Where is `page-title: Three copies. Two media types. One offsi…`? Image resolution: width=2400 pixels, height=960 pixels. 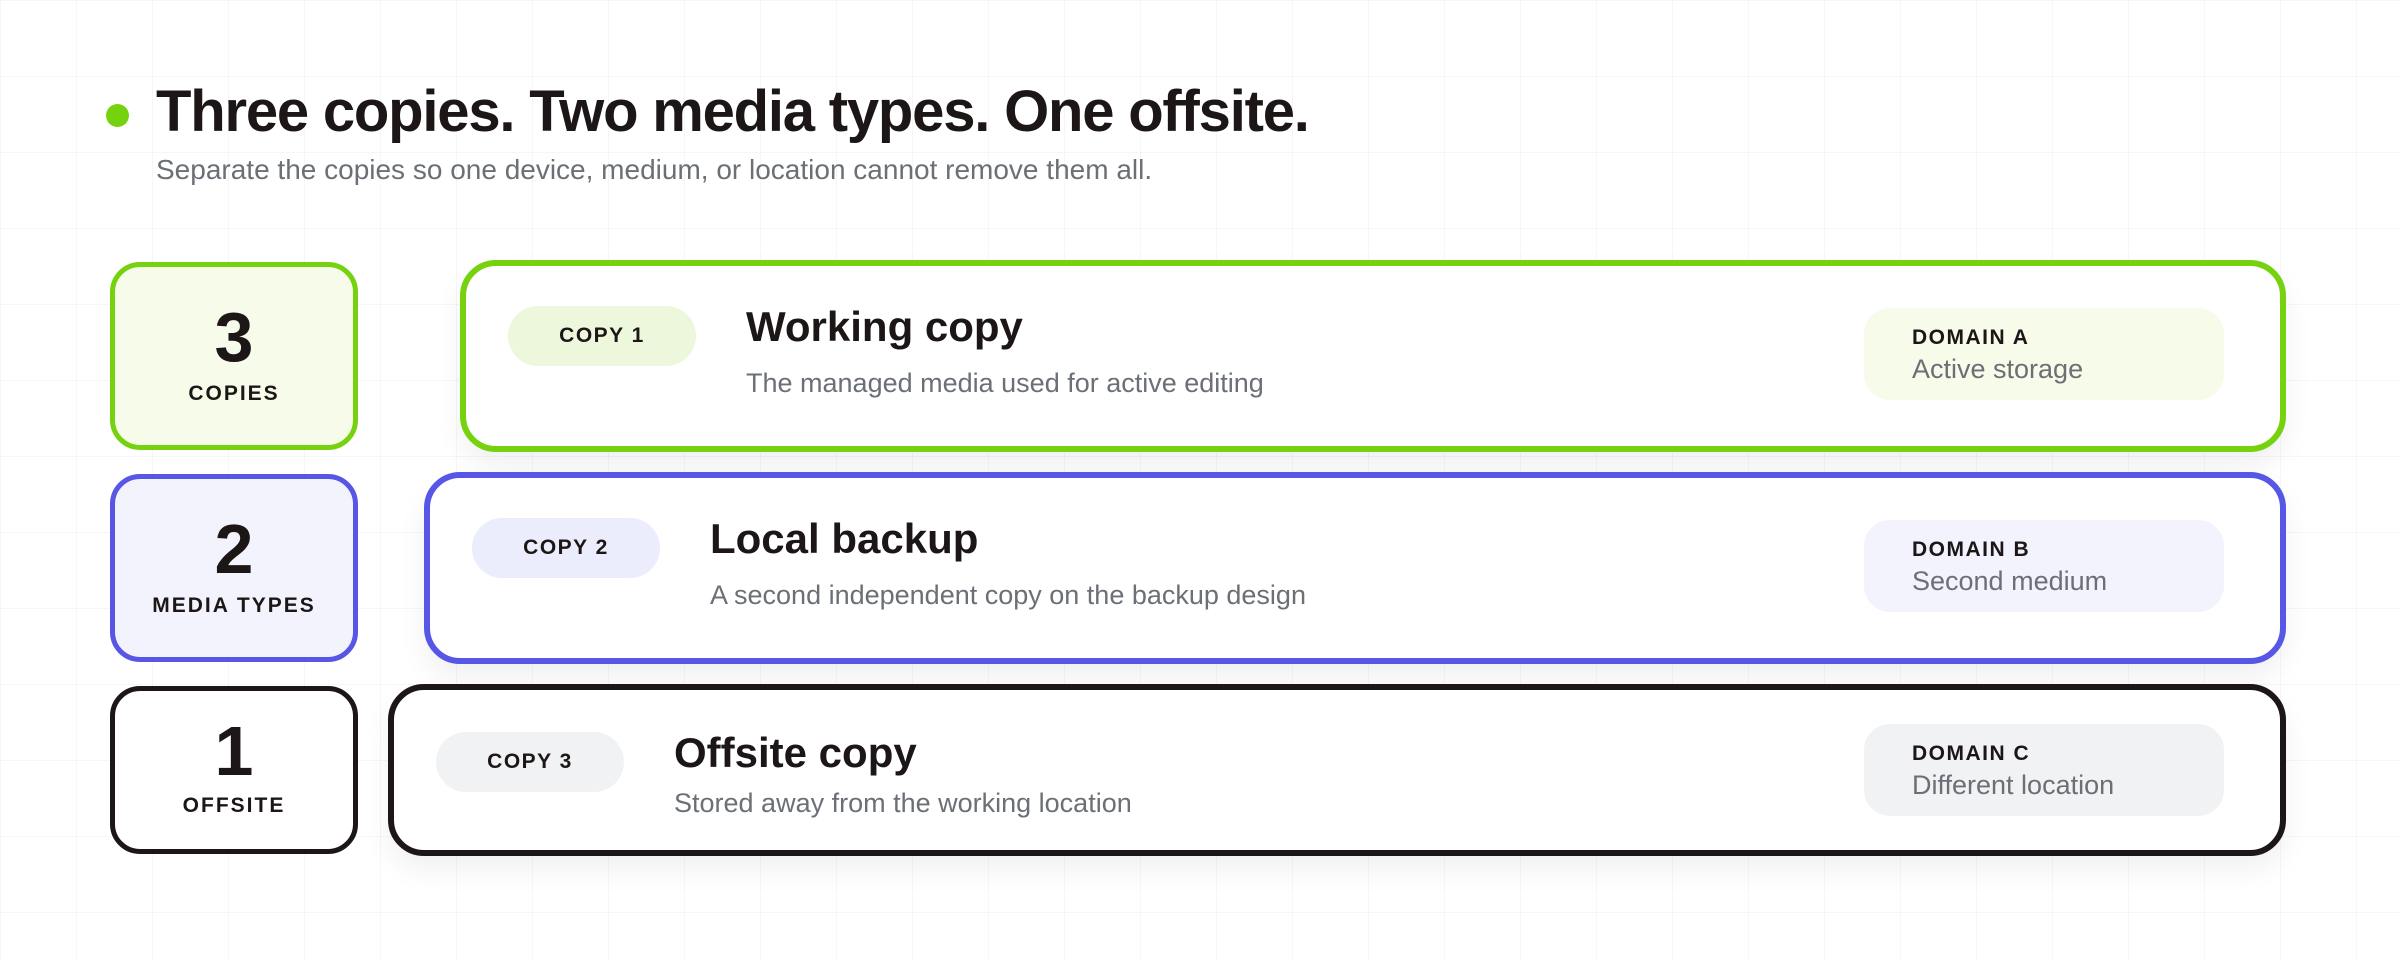 page-title: Three copies. Two media types. One offsi… is located at coordinates (733, 111).